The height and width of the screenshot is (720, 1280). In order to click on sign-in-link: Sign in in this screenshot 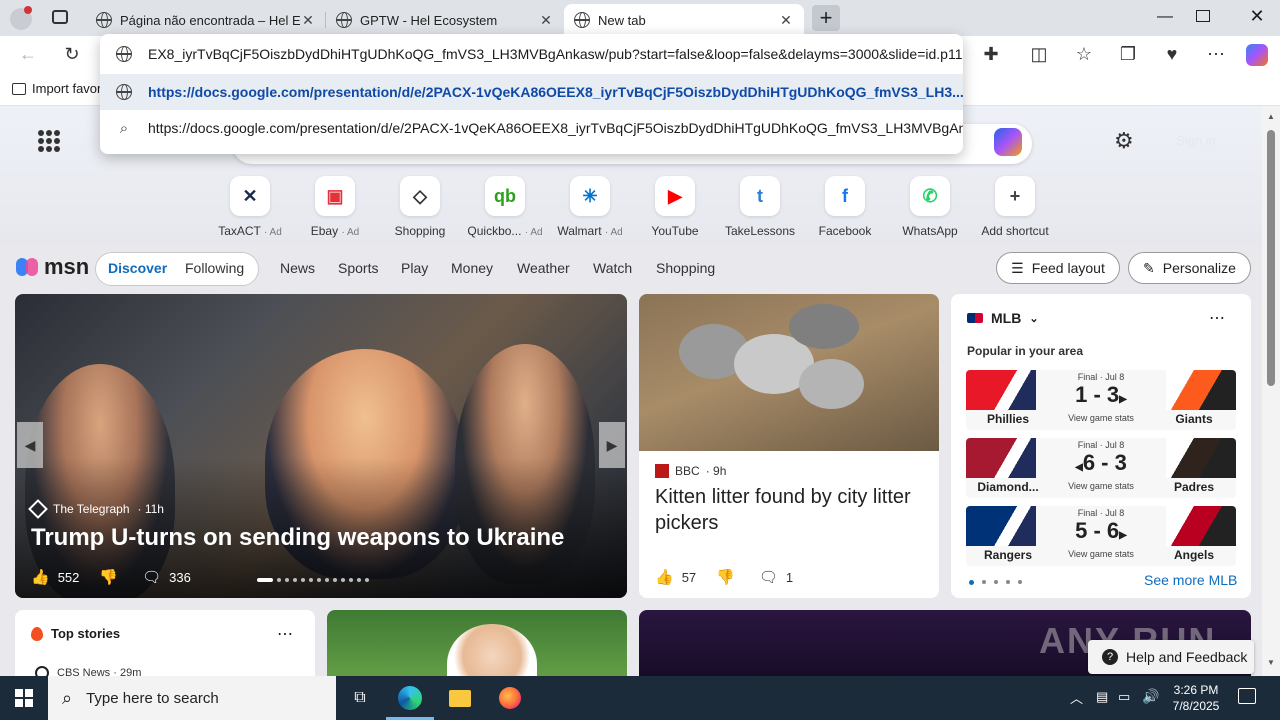, I will do `click(1196, 140)`.